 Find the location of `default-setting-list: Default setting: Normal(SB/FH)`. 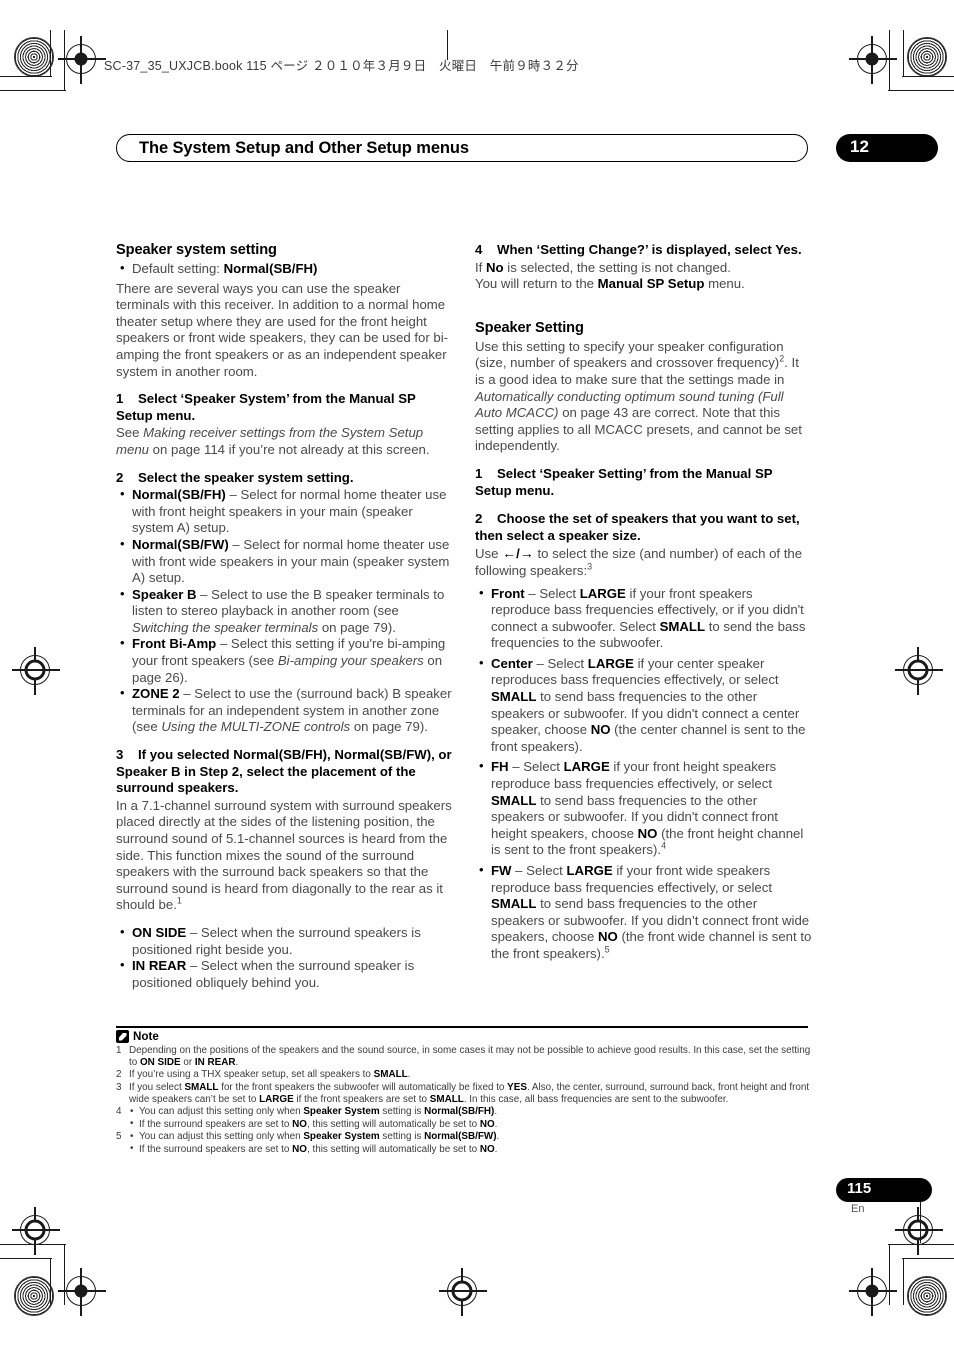

default-setting-list: Default setting: Normal(SB/FH) is located at coordinates (284, 269).